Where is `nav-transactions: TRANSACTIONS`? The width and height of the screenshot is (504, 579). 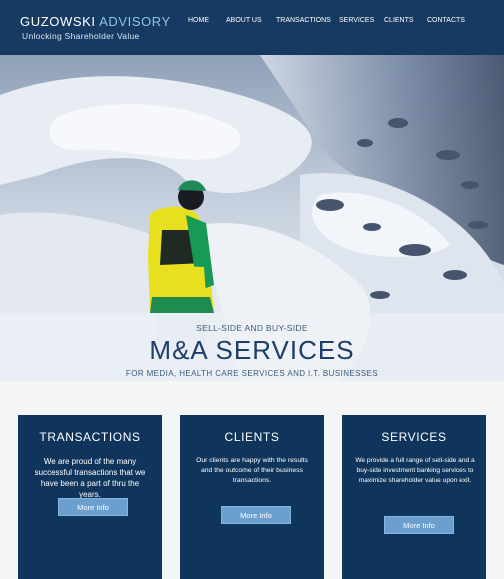 nav-transactions: TRANSACTIONS is located at coordinates (303, 20).